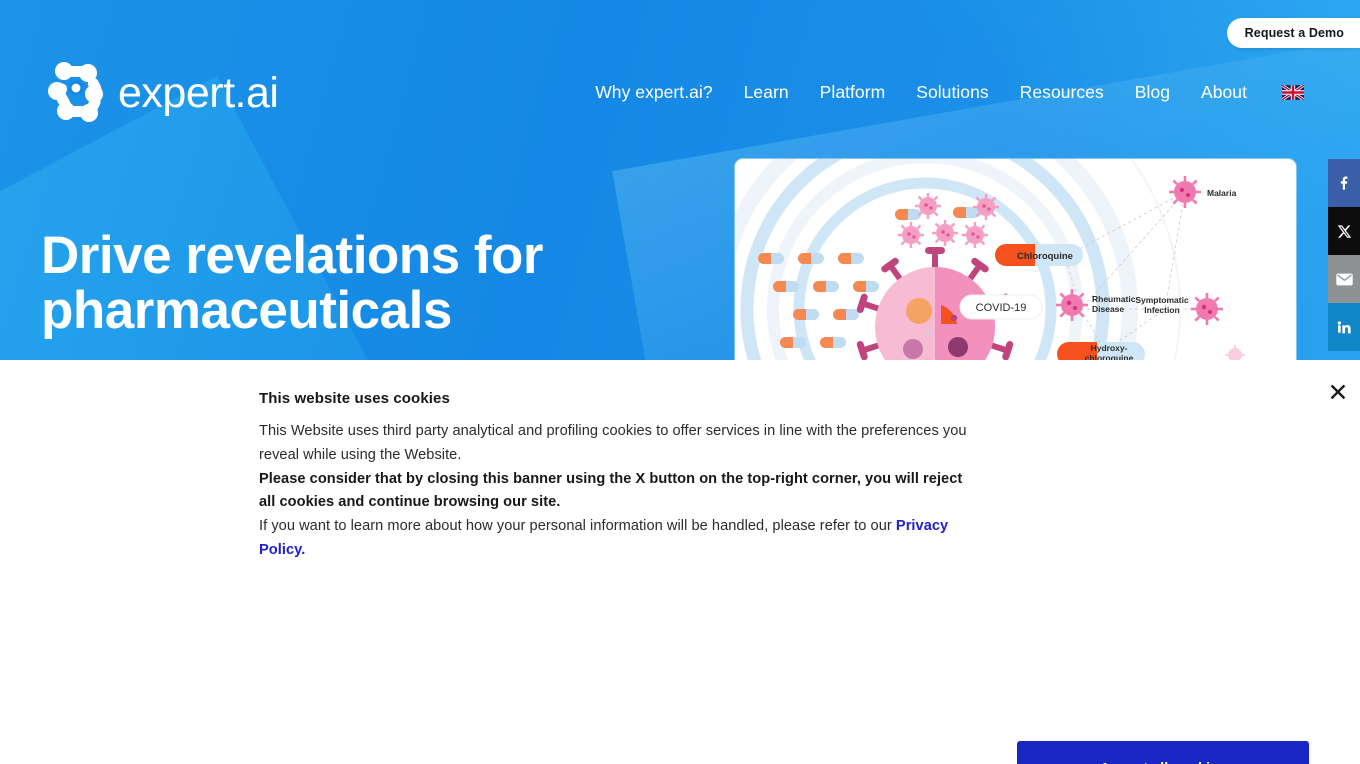 Image resolution: width=1360 pixels, height=764 pixels. Describe the element at coordinates (1344, 279) in the screenshot. I see `email-icon` at that location.